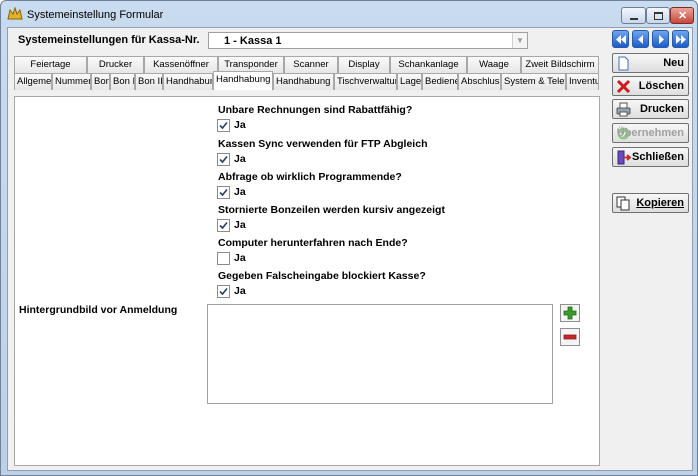  Describe the element at coordinates (658, 157) in the screenshot. I see `close-form-button-label: Schließen` at that location.